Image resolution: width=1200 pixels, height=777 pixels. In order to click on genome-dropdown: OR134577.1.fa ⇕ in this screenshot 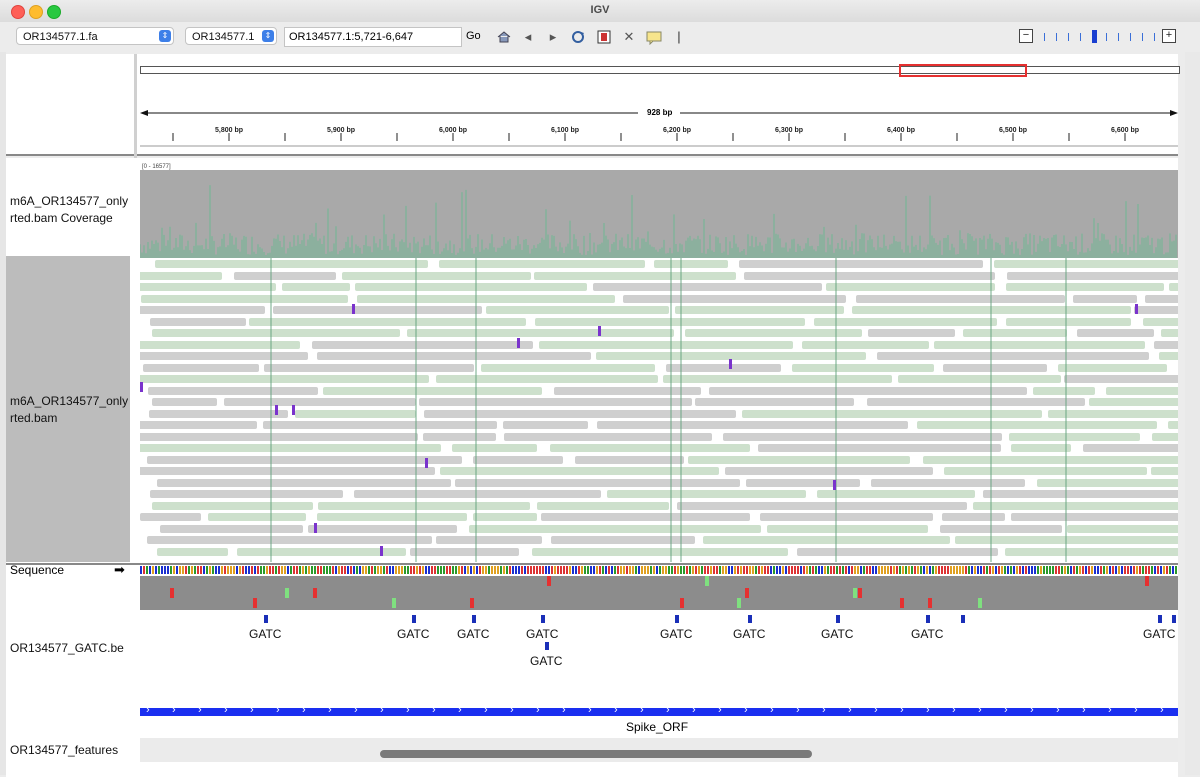, I will do `click(95, 36)`.